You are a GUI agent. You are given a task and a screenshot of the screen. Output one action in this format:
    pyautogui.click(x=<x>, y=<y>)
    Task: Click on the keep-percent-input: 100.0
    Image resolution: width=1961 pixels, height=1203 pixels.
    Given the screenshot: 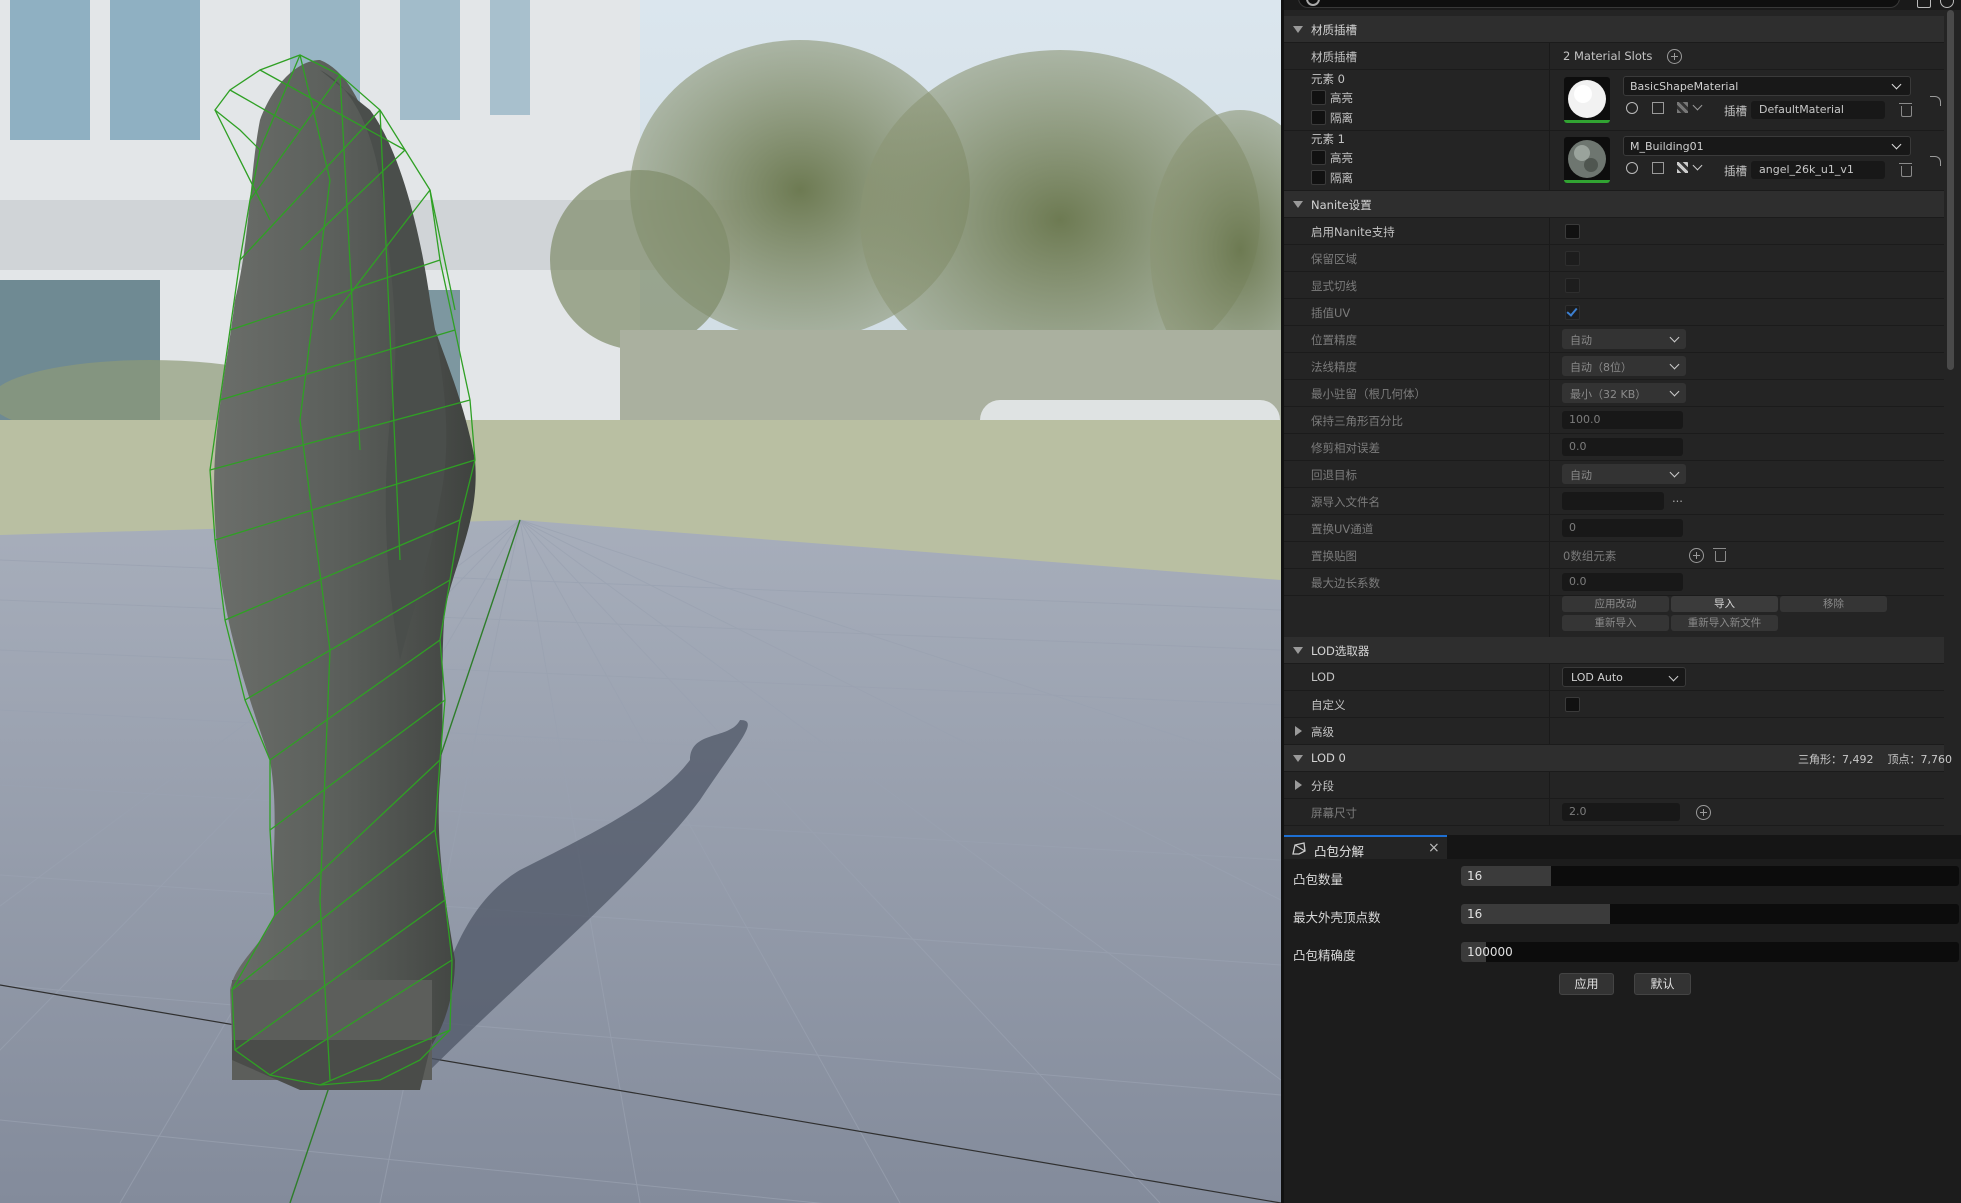 What is the action you would take?
    pyautogui.click(x=1622, y=420)
    